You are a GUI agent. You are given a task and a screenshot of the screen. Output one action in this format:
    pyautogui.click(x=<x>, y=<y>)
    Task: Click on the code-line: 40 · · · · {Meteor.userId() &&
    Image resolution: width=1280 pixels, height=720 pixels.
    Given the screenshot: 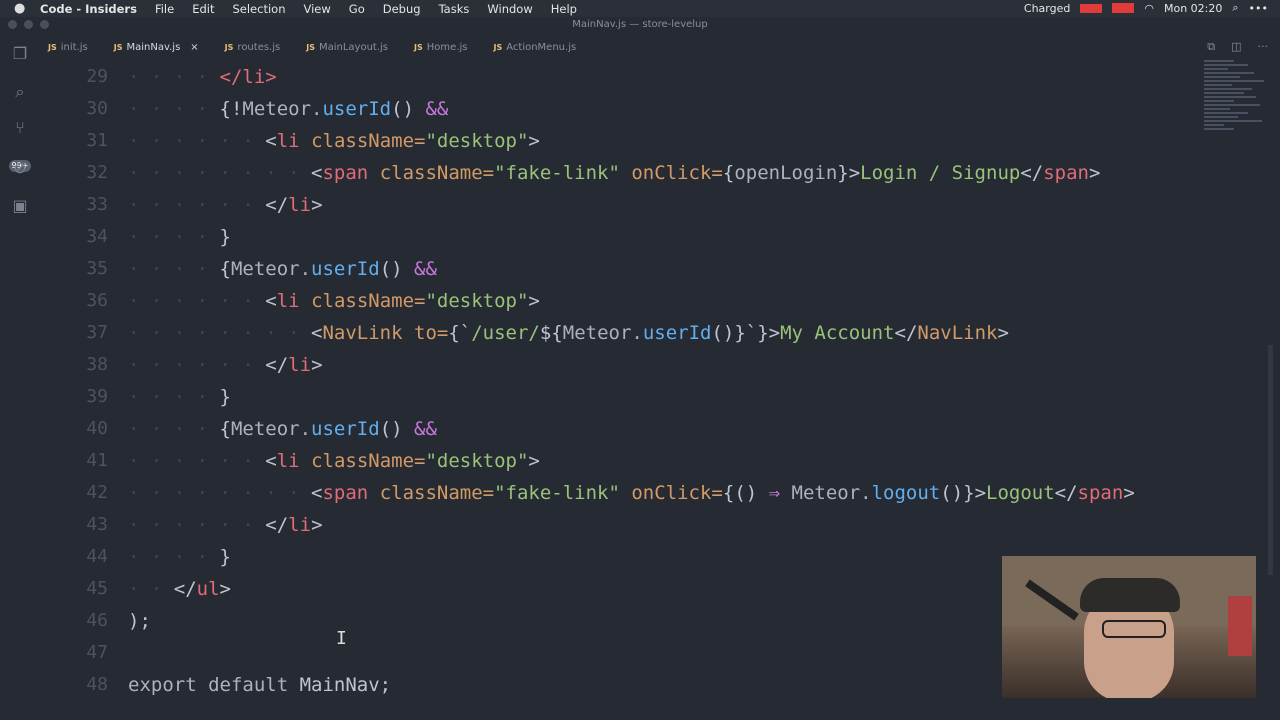 What is the action you would take?
    pyautogui.click(x=620, y=434)
    